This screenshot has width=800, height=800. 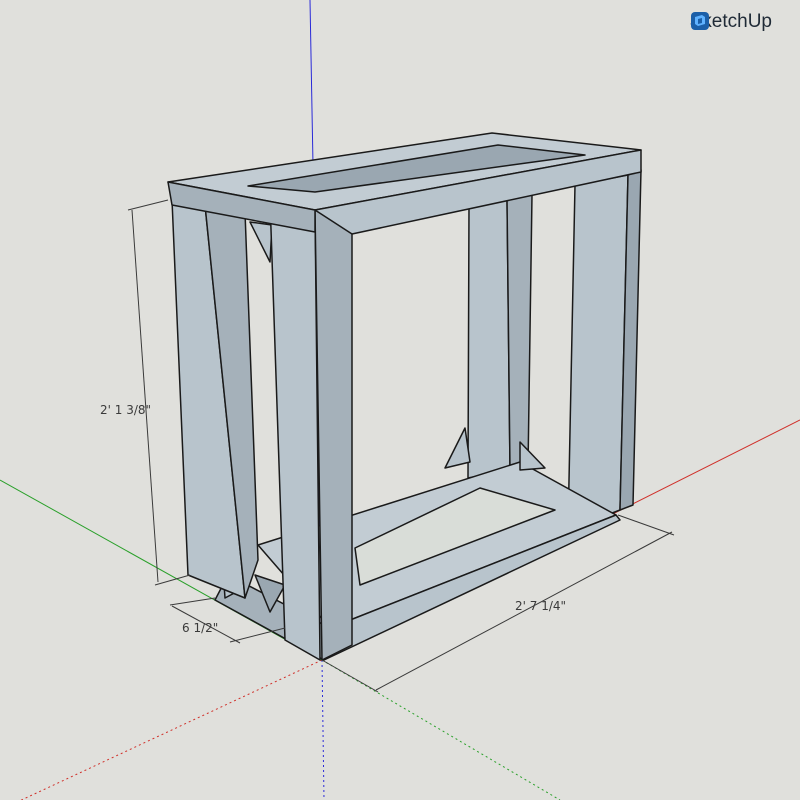 I want to click on back-left-post-front, so click(x=489, y=338).